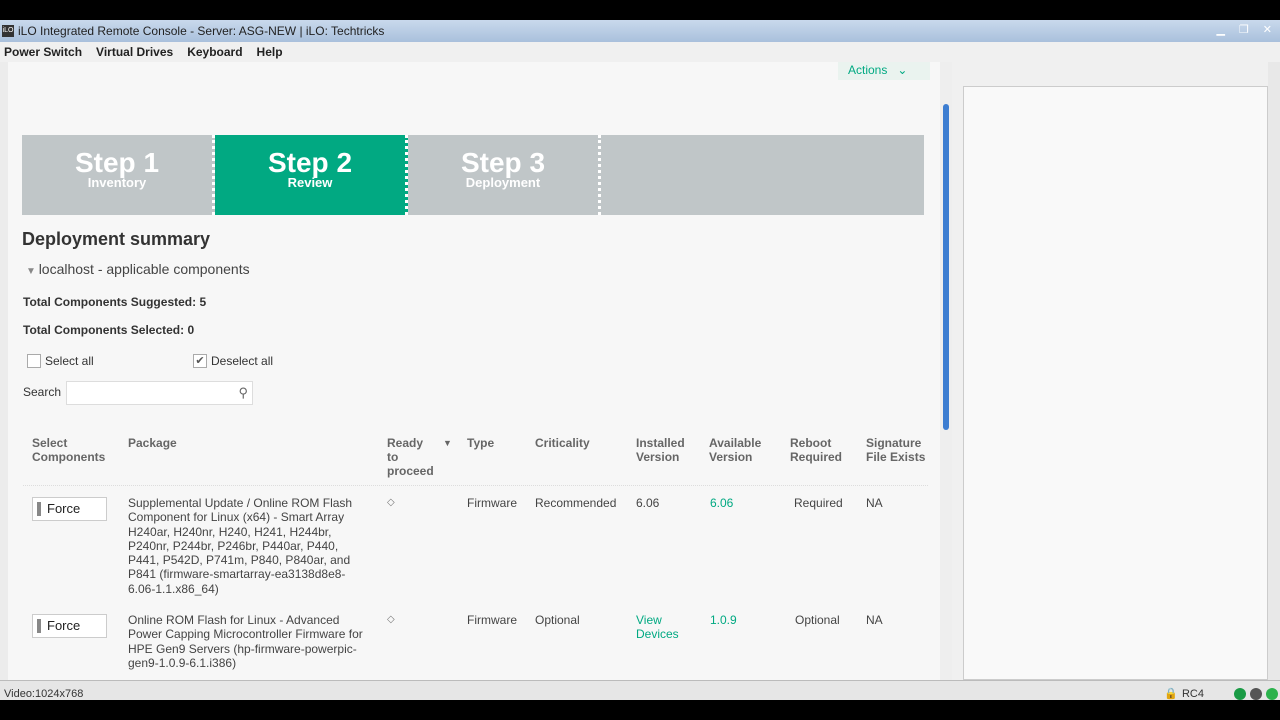  Describe the element at coordinates (557, 620) in the screenshot. I see `criticality: Optional` at that location.